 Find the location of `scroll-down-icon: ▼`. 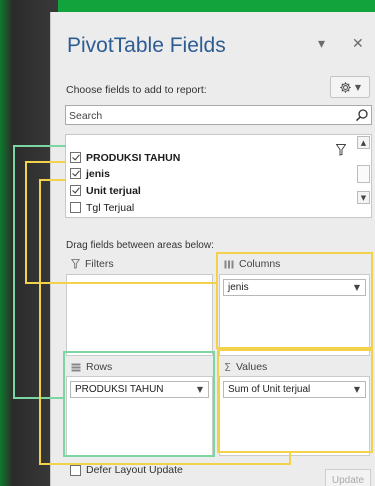

scroll-down-icon: ▼ is located at coordinates (363, 197).